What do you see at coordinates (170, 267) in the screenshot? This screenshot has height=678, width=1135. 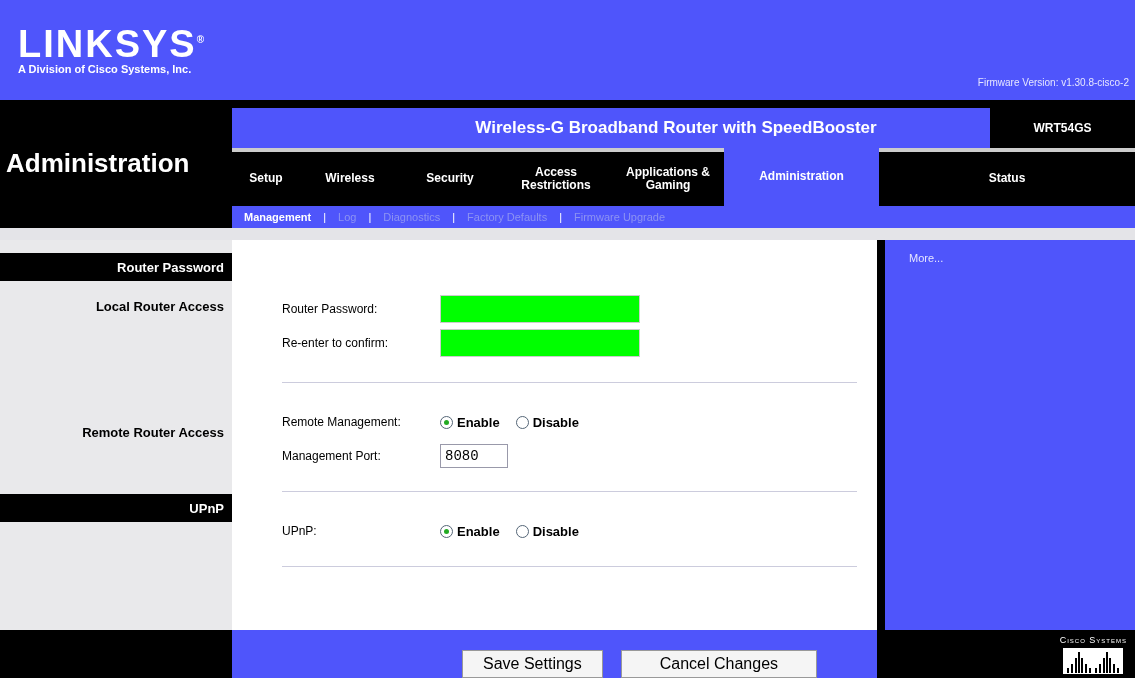 I see `section-header: Router Password` at bounding box center [170, 267].